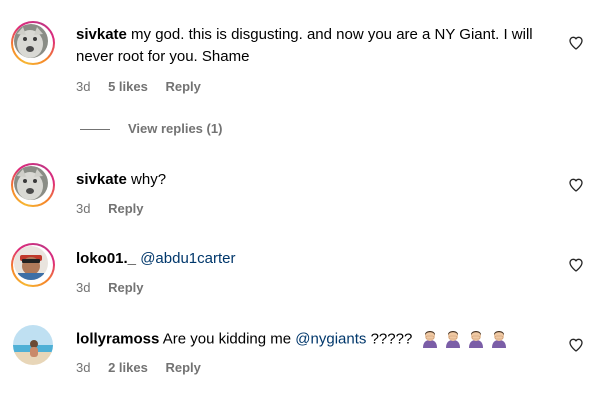 This screenshot has height=401, width=600. I want to click on comment-body-end: ?????, so click(391, 339).